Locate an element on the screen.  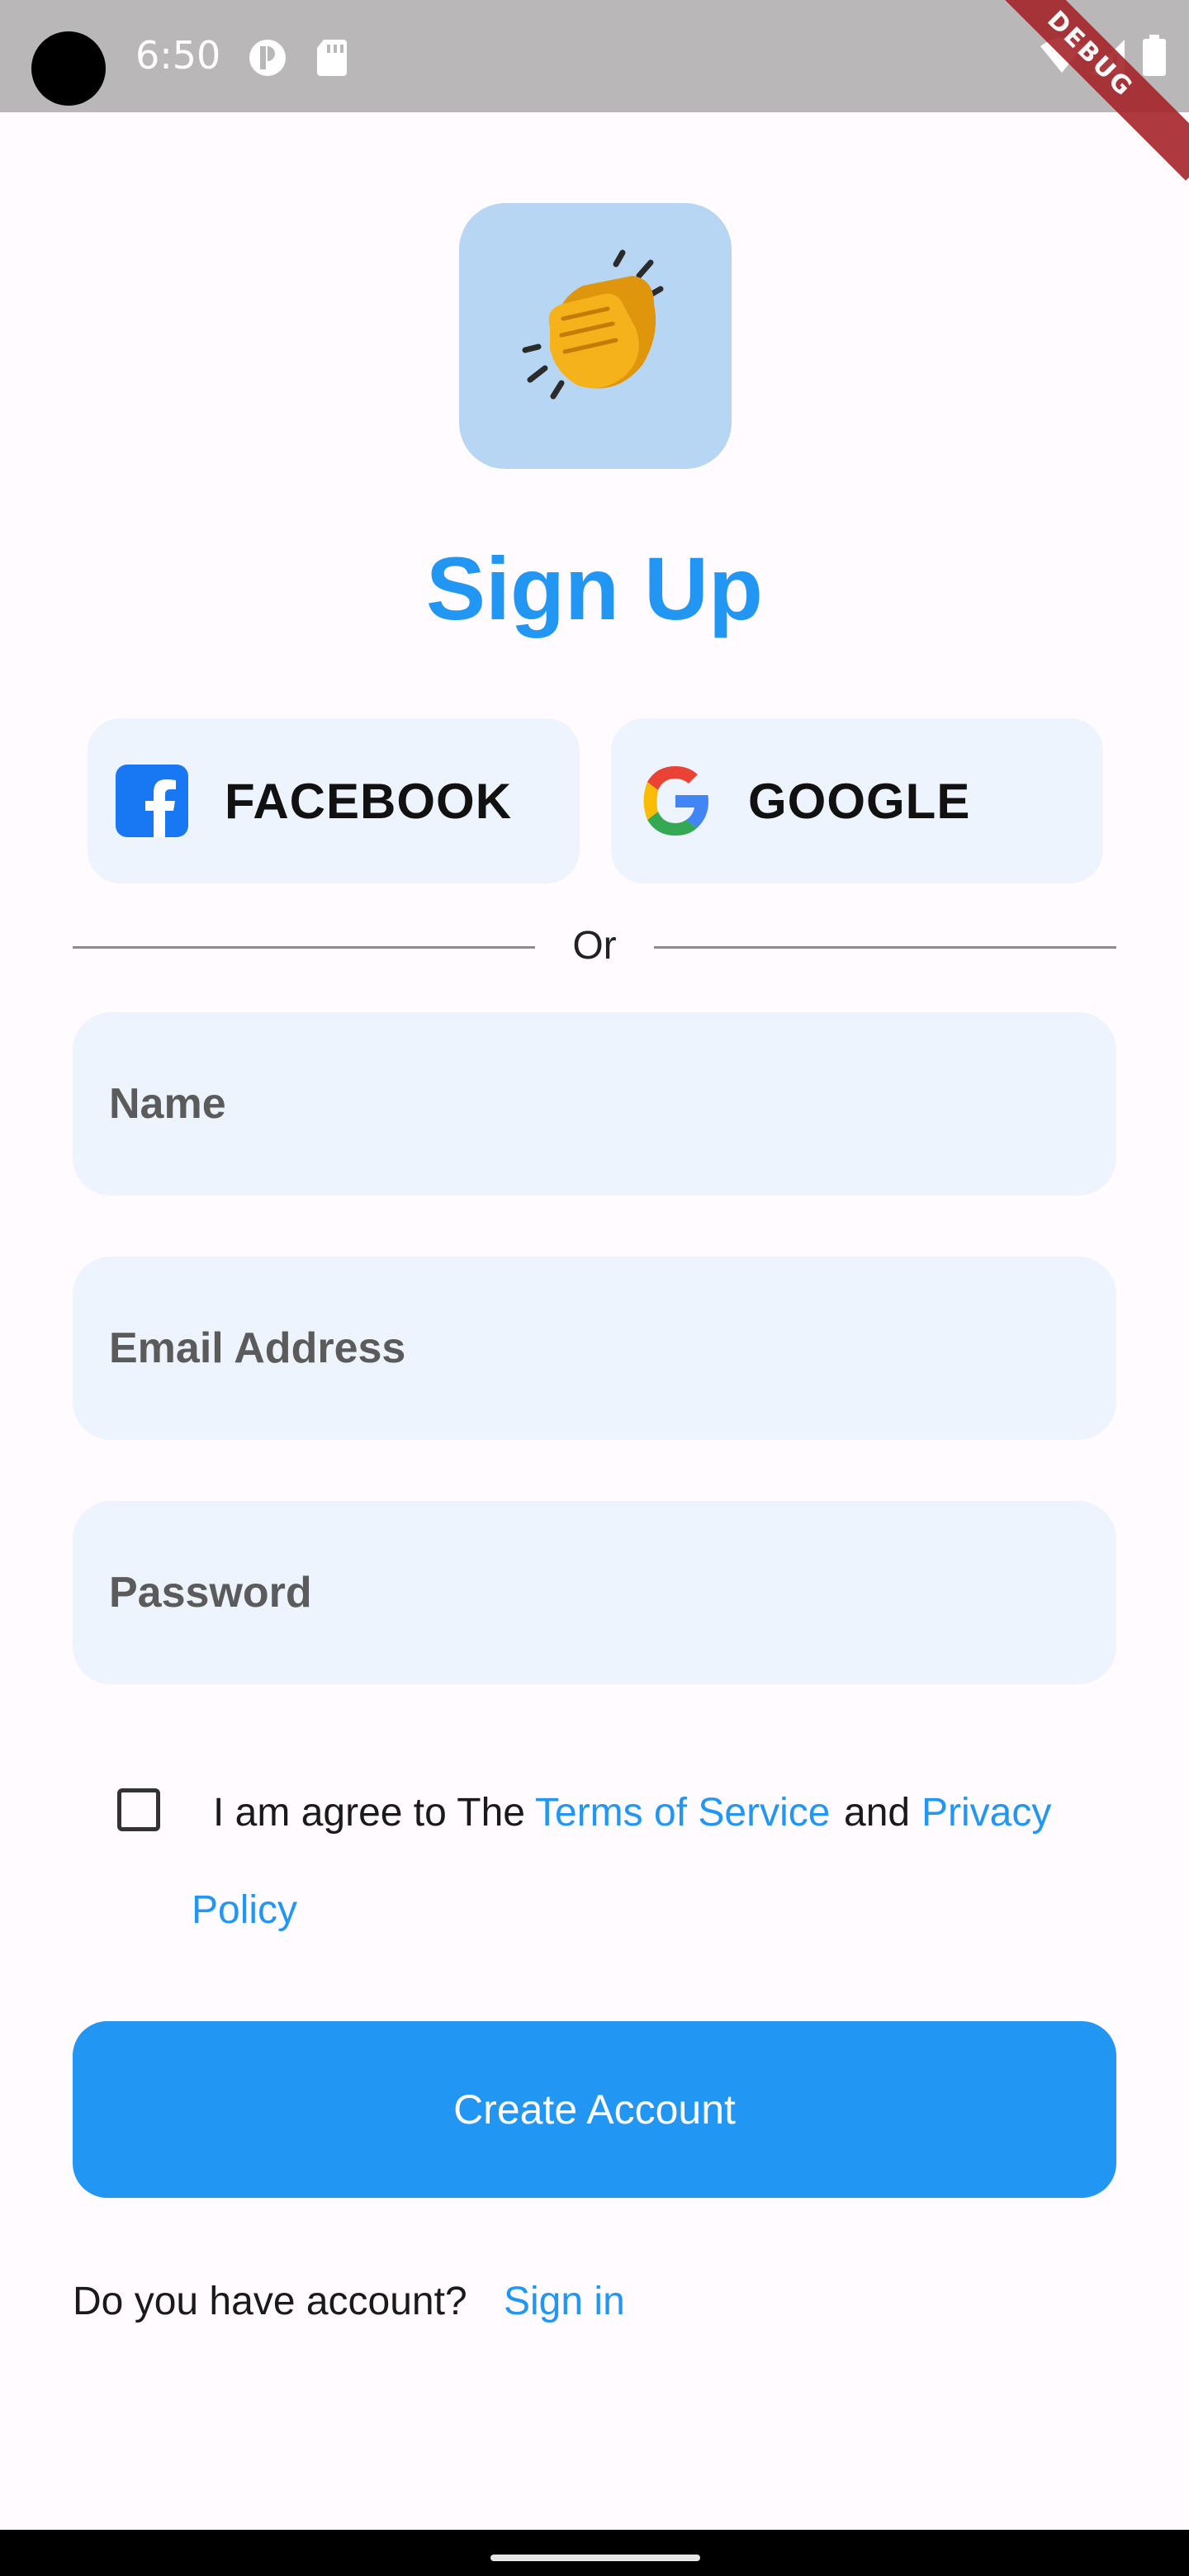
status-bar: 6:50 DEBUG is located at coordinates (594, 90).